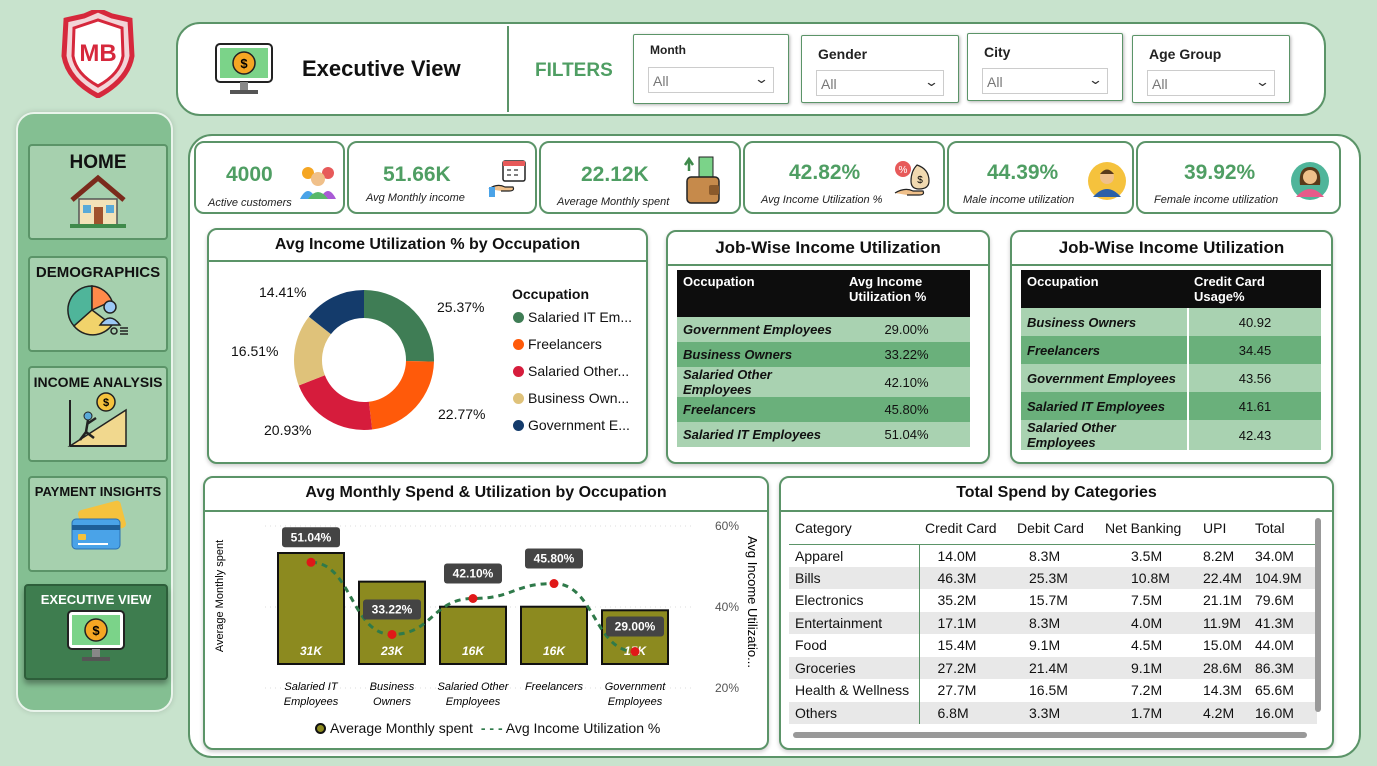 This screenshot has height=766, width=1377. I want to click on table-row: Others 6.8M 3.3M 1.7M 4.2M 16.0M, so click(1053, 712).